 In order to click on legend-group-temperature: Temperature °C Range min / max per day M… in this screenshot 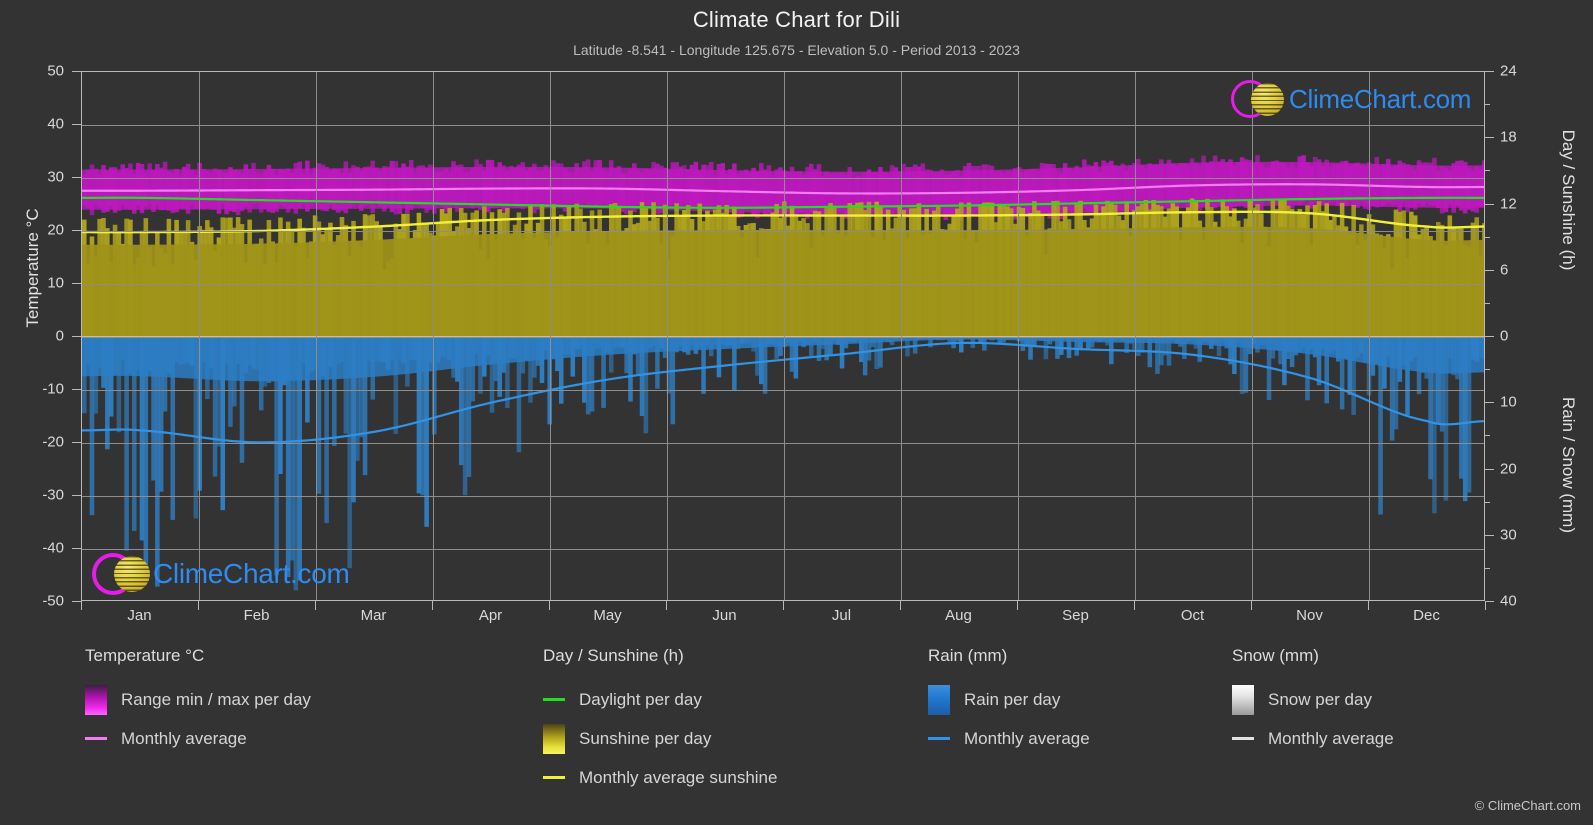, I will do `click(305, 702)`.